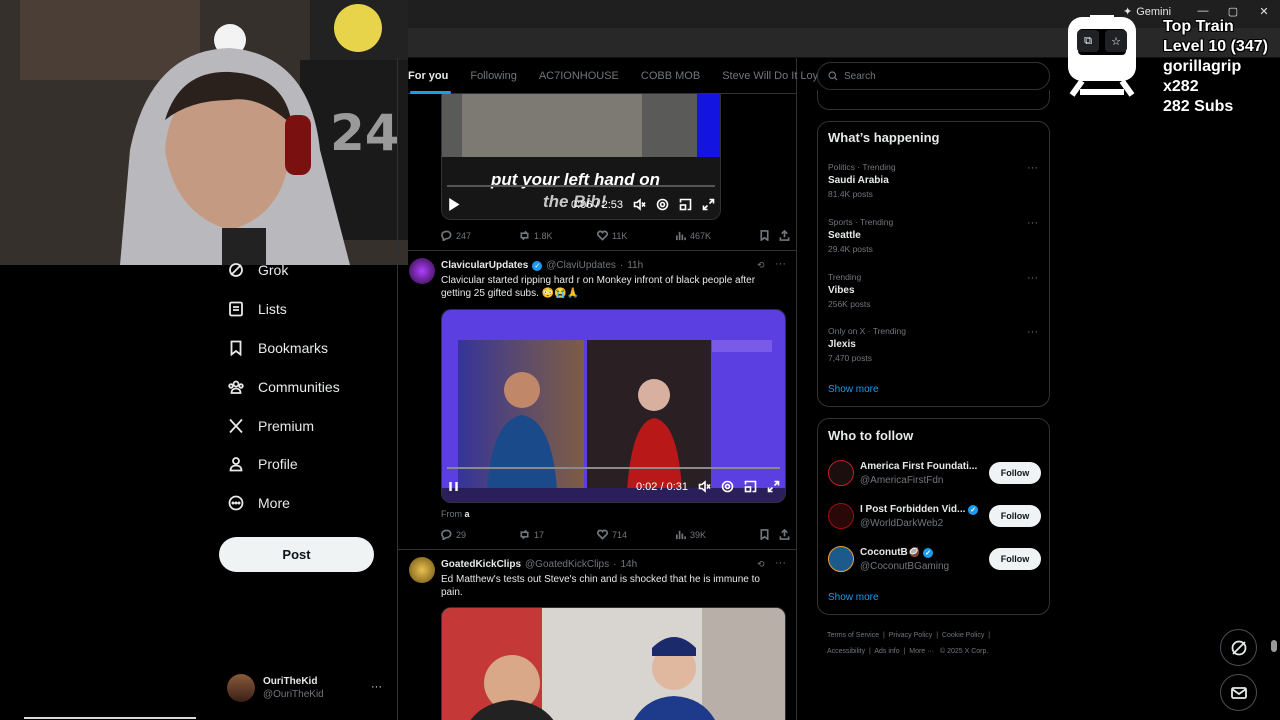  Describe the element at coordinates (934, 290) in the screenshot. I see `trend-item: Trending Vibes 256K posts` at that location.